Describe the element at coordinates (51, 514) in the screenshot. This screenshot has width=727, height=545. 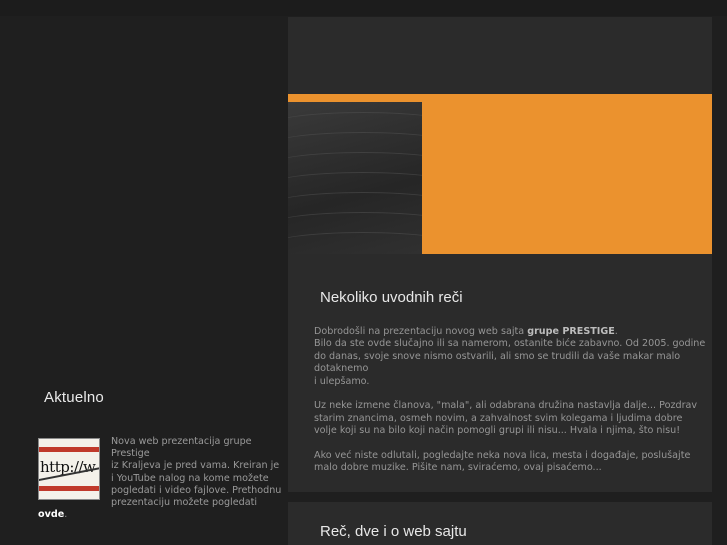
I see `news-link-ovde: ovde` at that location.